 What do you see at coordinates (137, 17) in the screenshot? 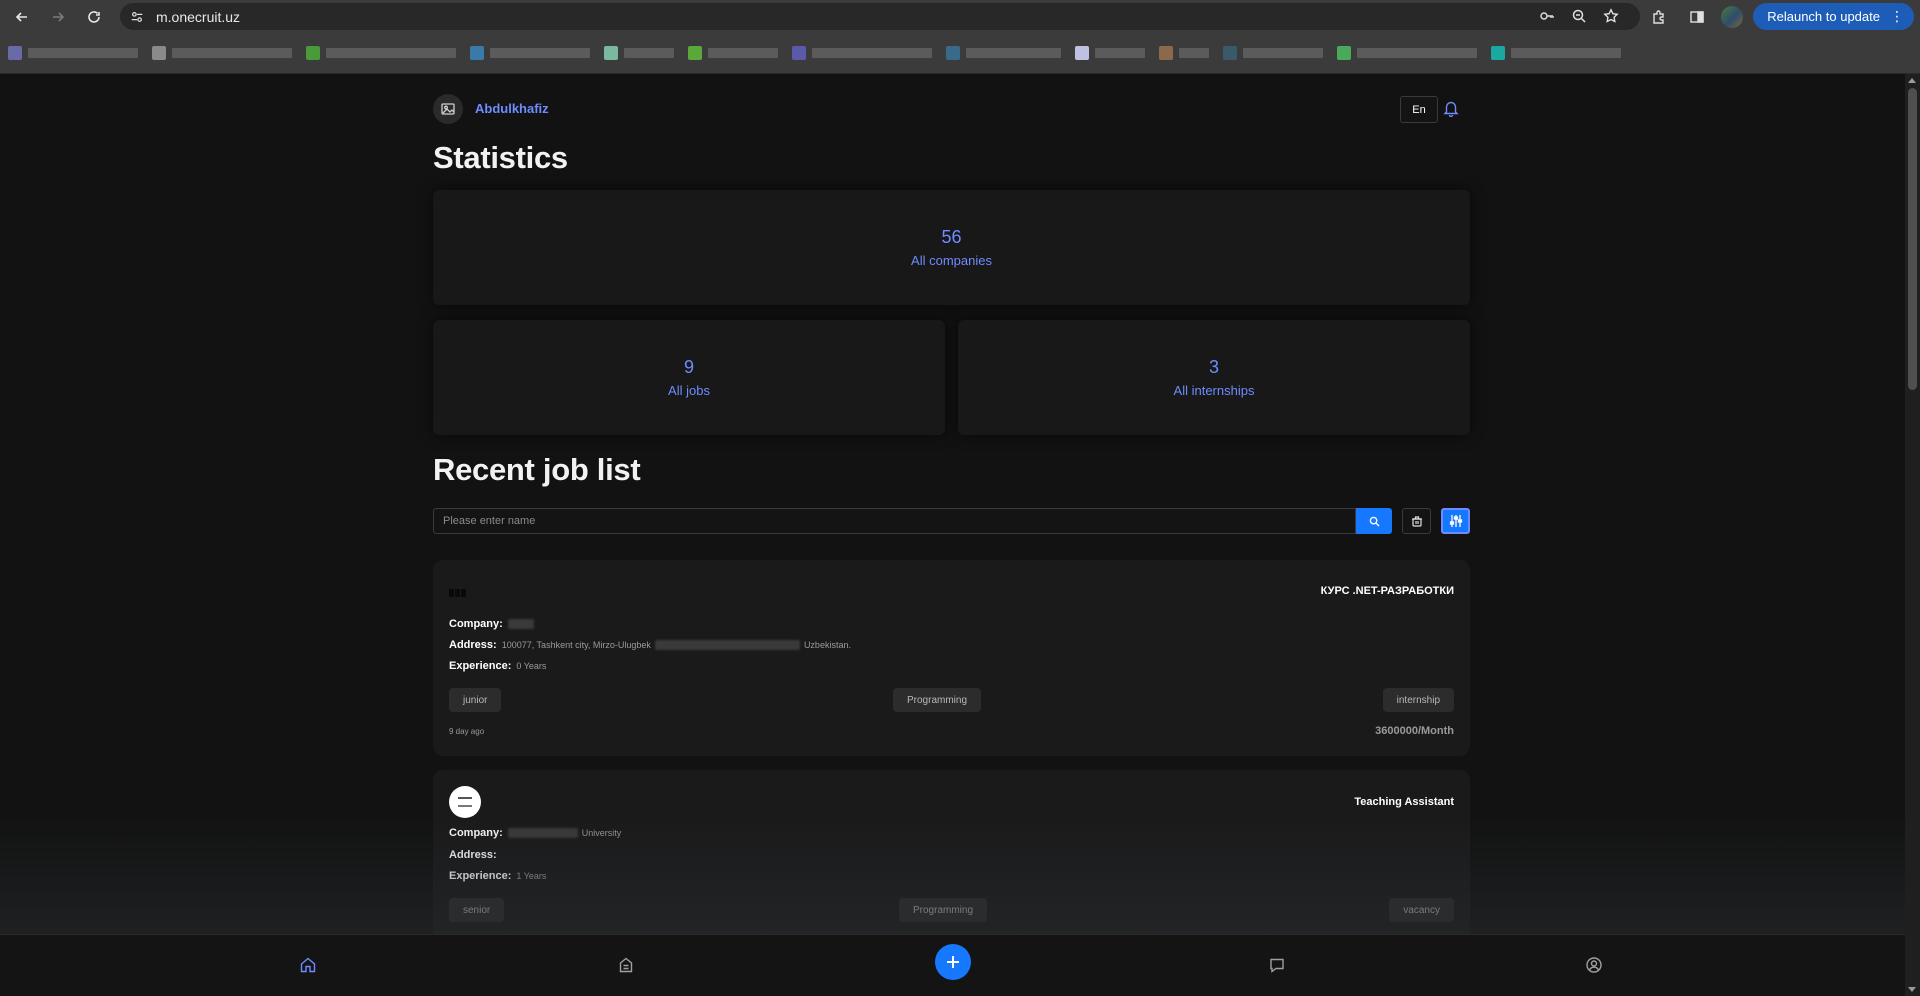
I see `site-info-icon` at bounding box center [137, 17].